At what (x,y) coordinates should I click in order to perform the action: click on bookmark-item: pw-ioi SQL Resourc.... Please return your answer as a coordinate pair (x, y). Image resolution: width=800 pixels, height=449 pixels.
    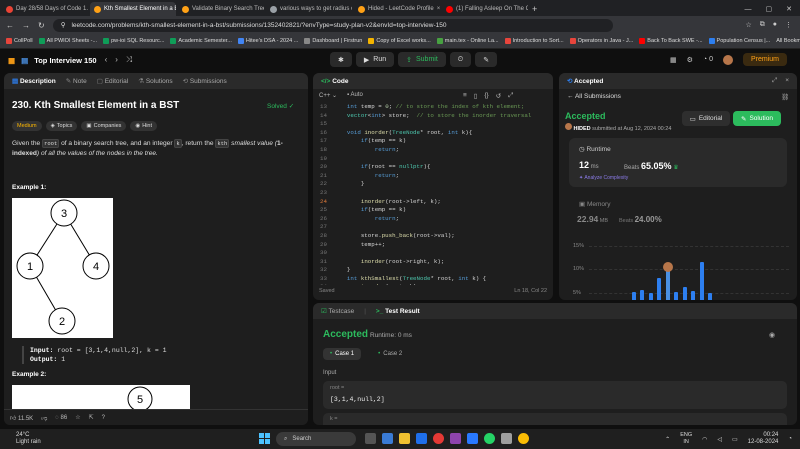
    Looking at the image, I should click on (133, 41).